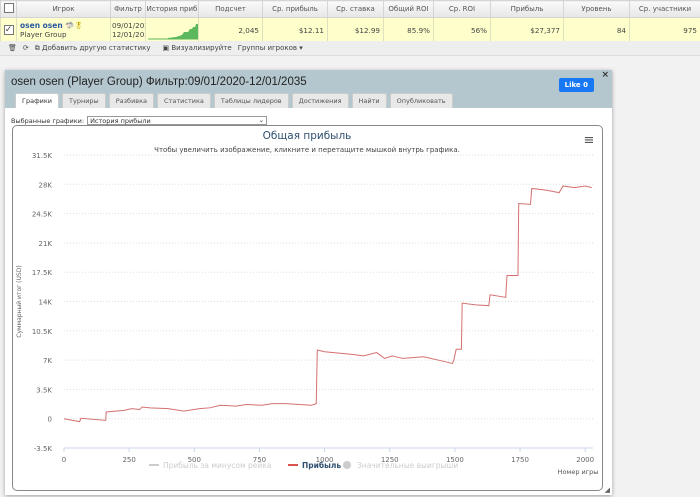  I want to click on y-axis-title: Суммарный итог (USD), so click(19, 301).